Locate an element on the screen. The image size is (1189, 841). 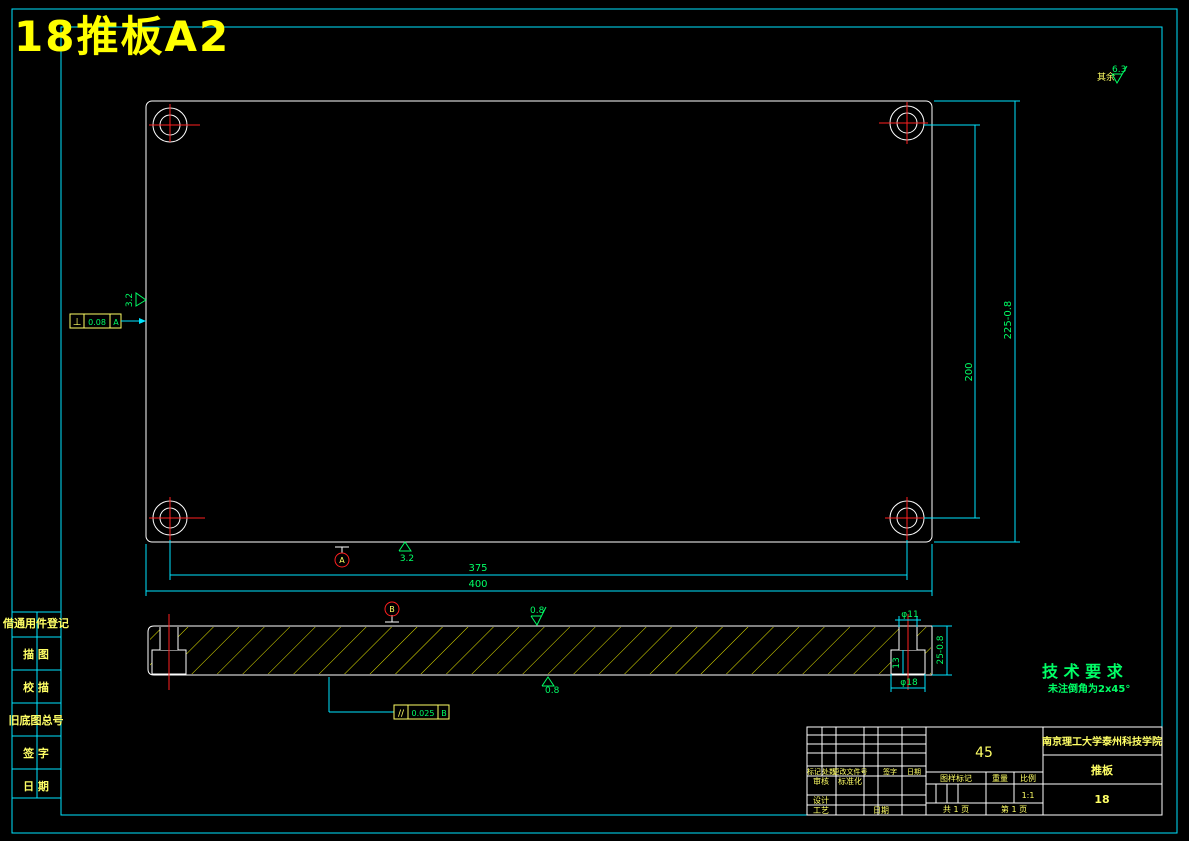
svg-text: 更改文件号 is located at coordinates (850, 771).